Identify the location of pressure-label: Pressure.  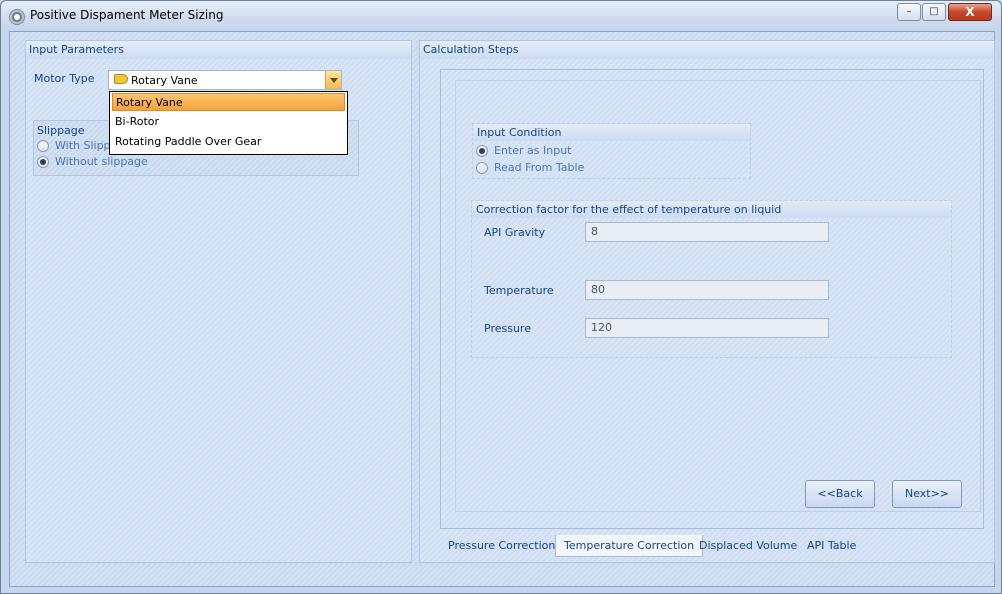
(507, 328).